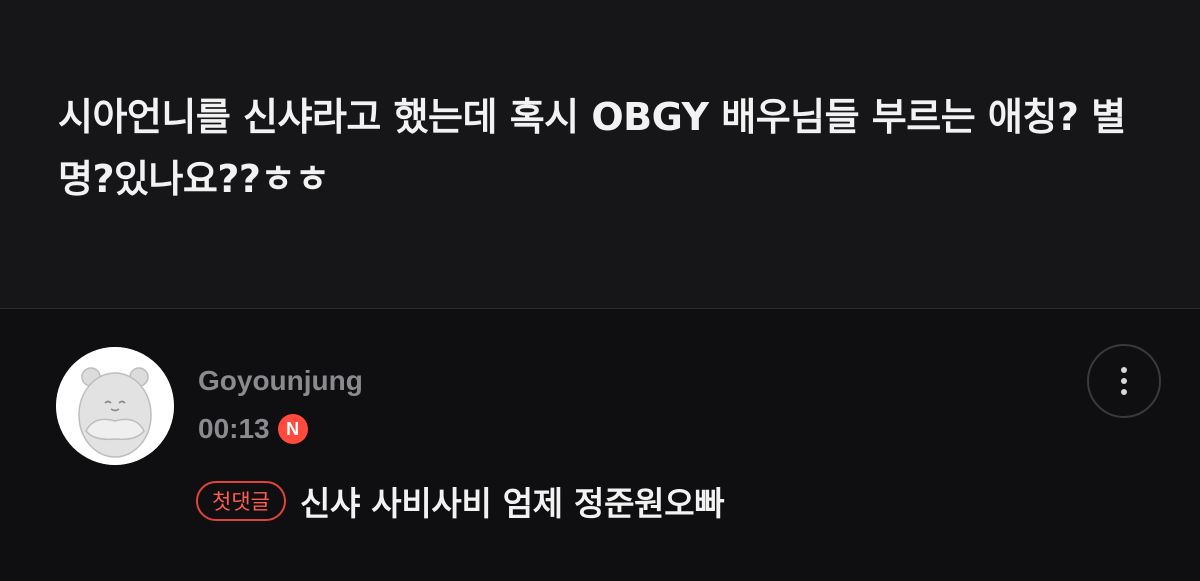 The height and width of the screenshot is (581, 1200). I want to click on new-badge: N, so click(292, 429).